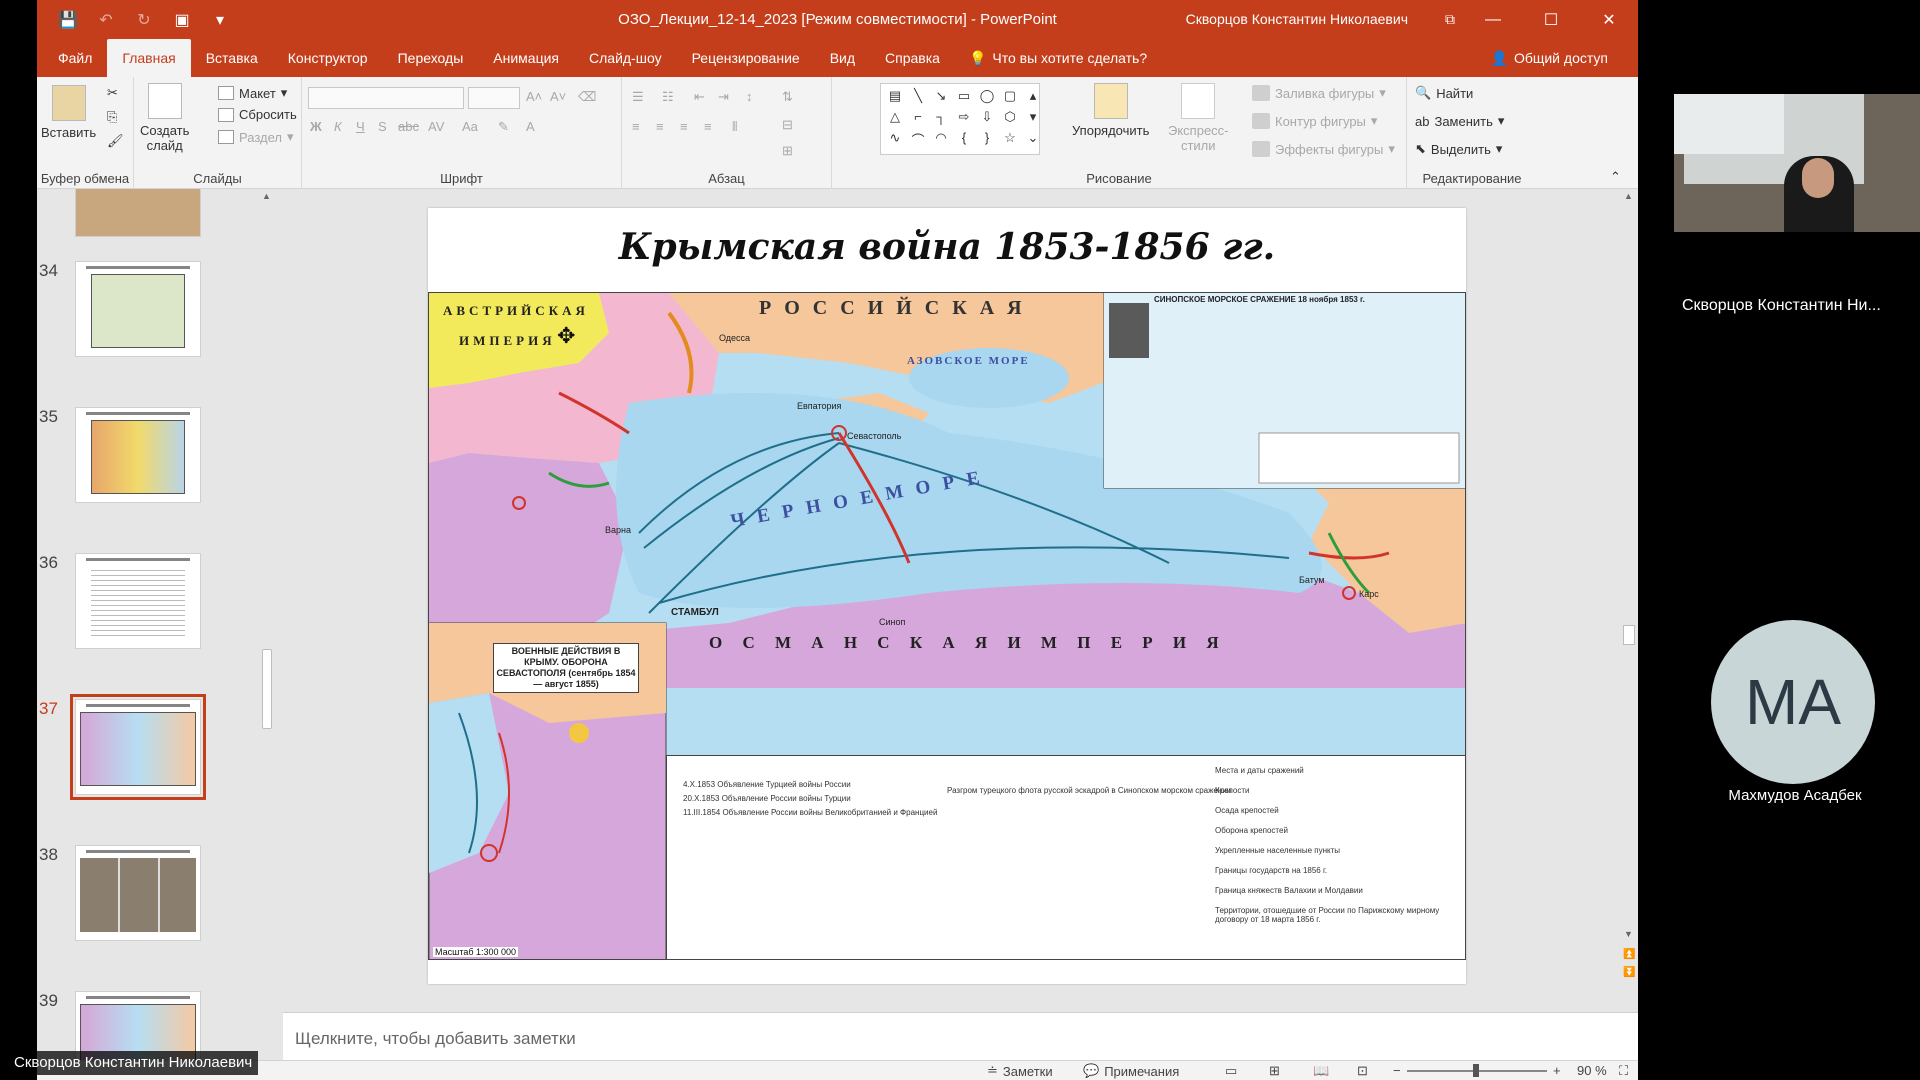 This screenshot has width=1920, height=1080. What do you see at coordinates (941, 140) in the screenshot?
I see `arc-shape-icon: ◠` at bounding box center [941, 140].